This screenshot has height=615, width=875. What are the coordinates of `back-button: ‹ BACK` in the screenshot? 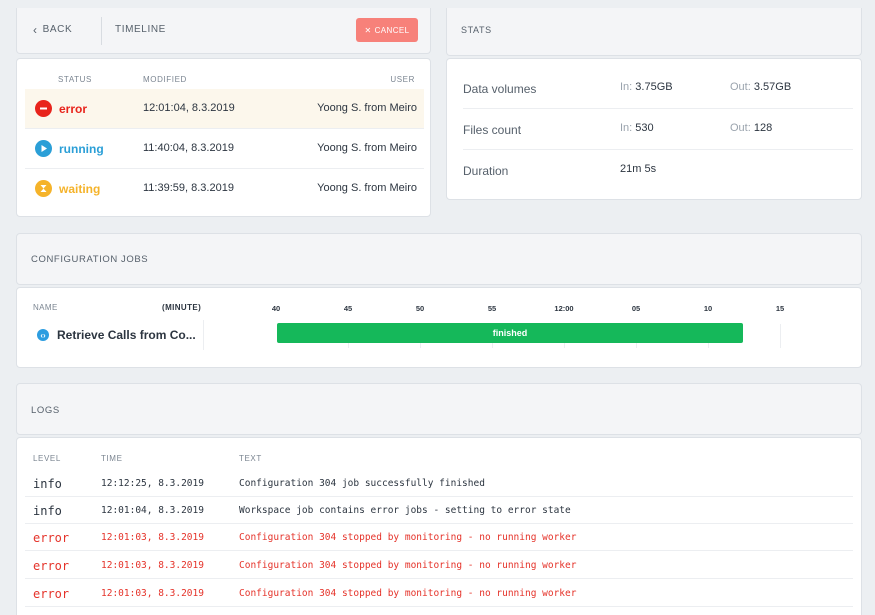 It's located at (53, 29).